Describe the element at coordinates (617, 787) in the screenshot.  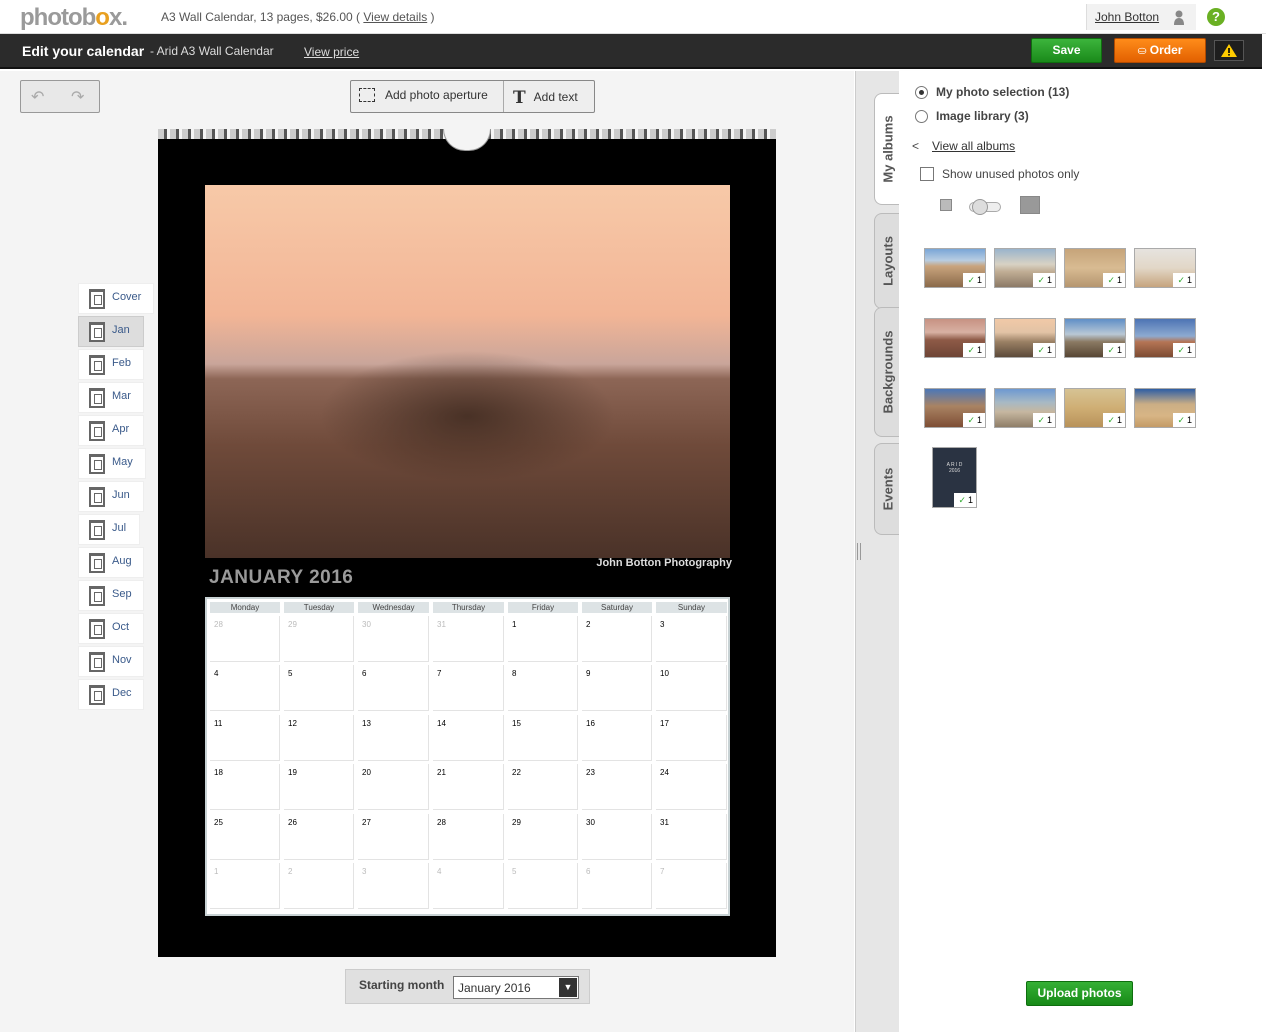
I see `day-cell: 23` at that location.